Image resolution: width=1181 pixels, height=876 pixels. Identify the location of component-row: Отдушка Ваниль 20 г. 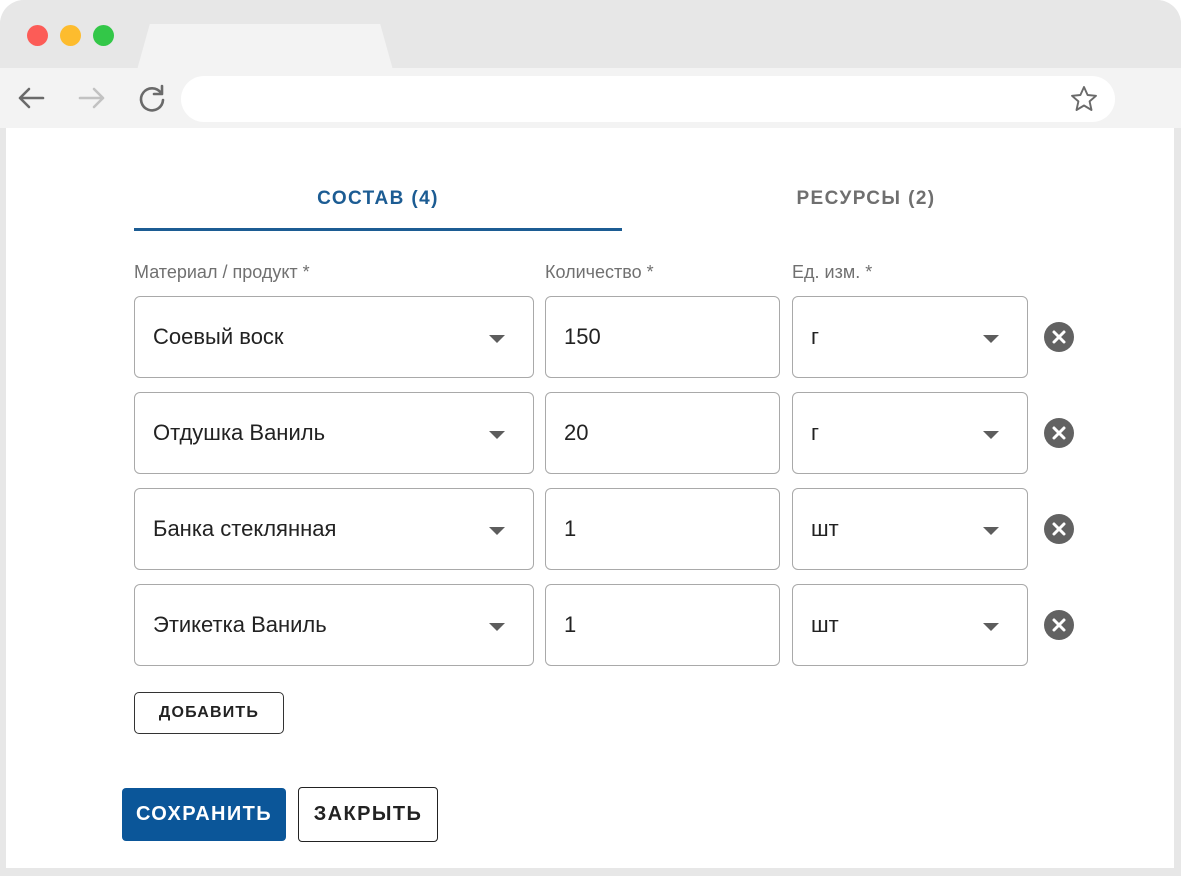
(614, 434).